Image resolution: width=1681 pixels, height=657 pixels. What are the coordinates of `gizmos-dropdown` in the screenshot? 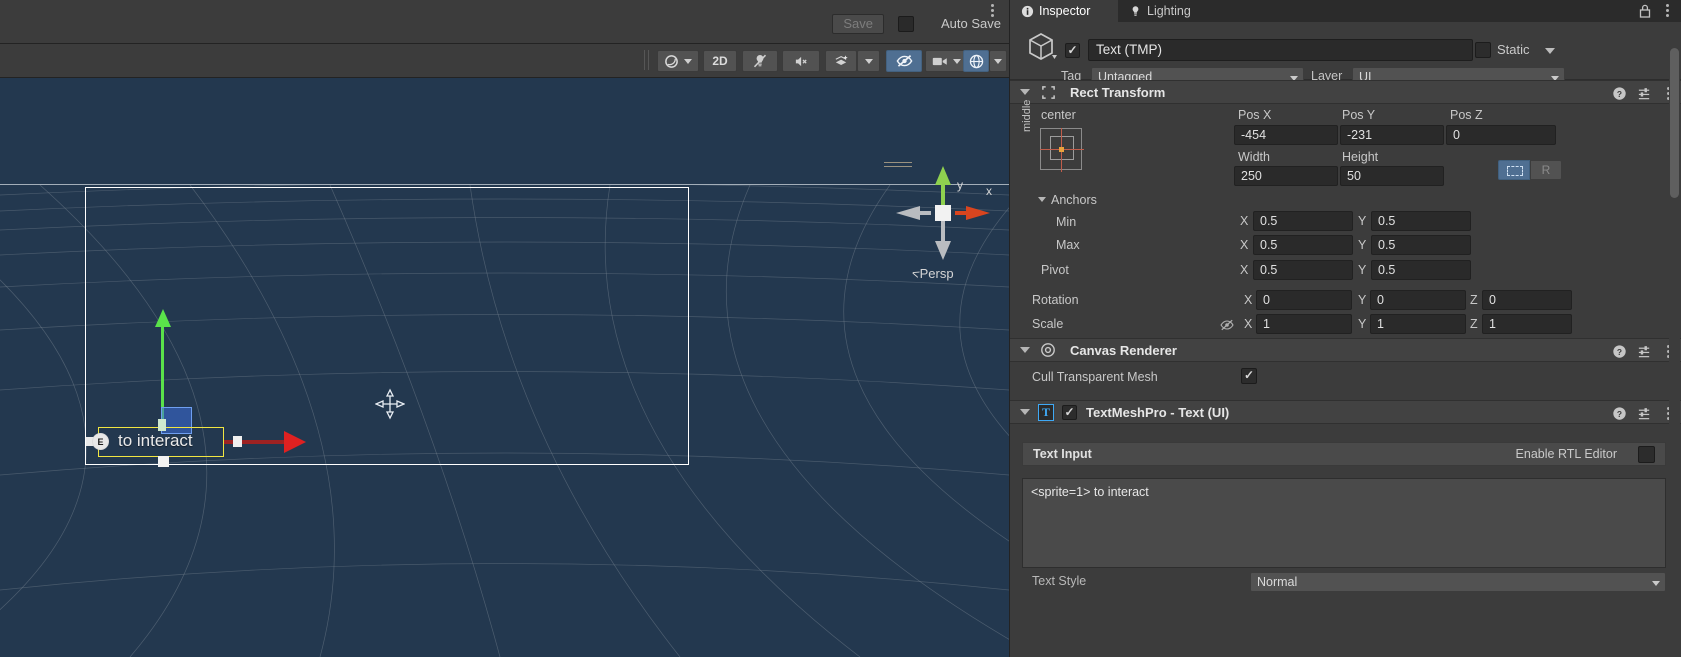 It's located at (998, 61).